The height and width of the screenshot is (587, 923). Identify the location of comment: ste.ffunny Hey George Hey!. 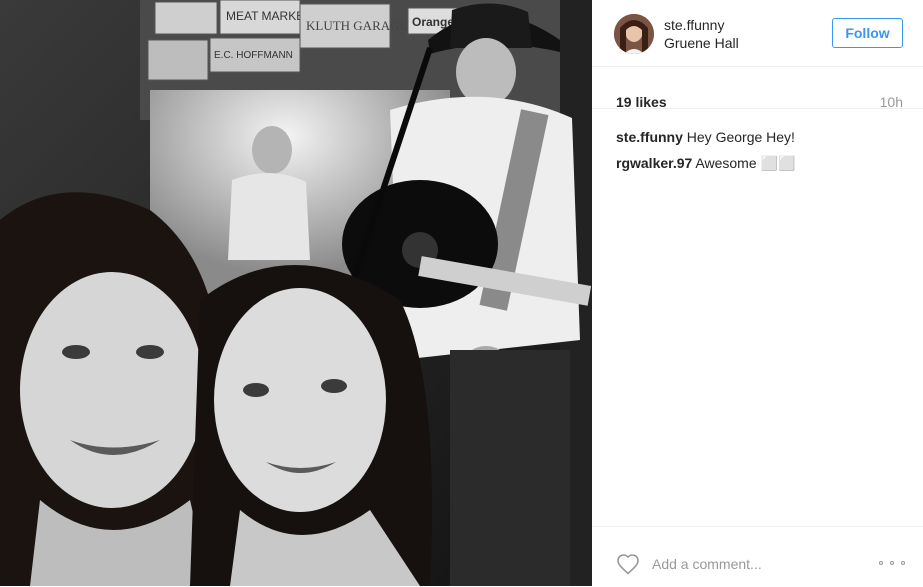
(761, 137).